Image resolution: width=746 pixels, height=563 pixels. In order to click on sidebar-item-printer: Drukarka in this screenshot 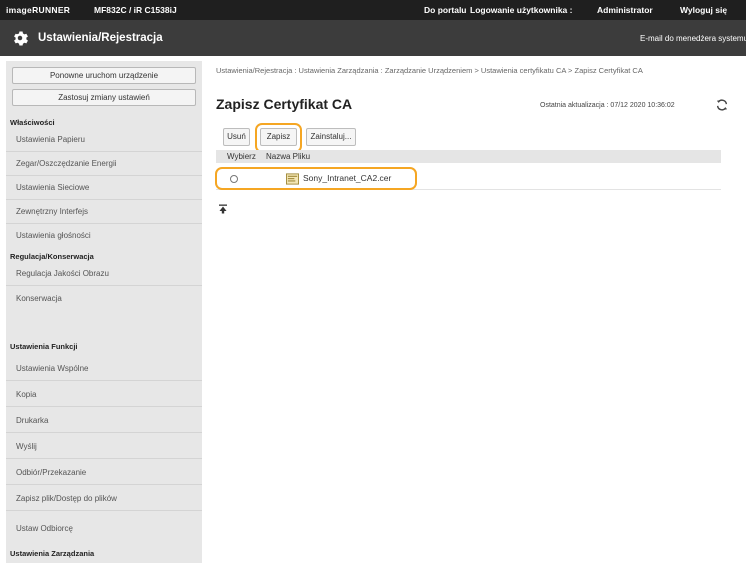, I will do `click(104, 421)`.